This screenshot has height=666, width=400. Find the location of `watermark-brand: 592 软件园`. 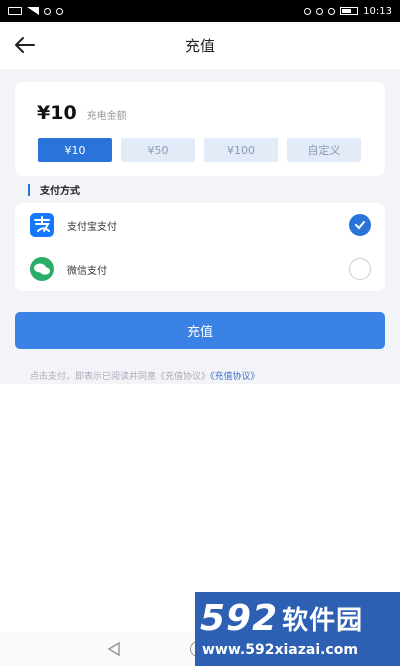

watermark-brand: 592 软件园 is located at coordinates (281, 618).